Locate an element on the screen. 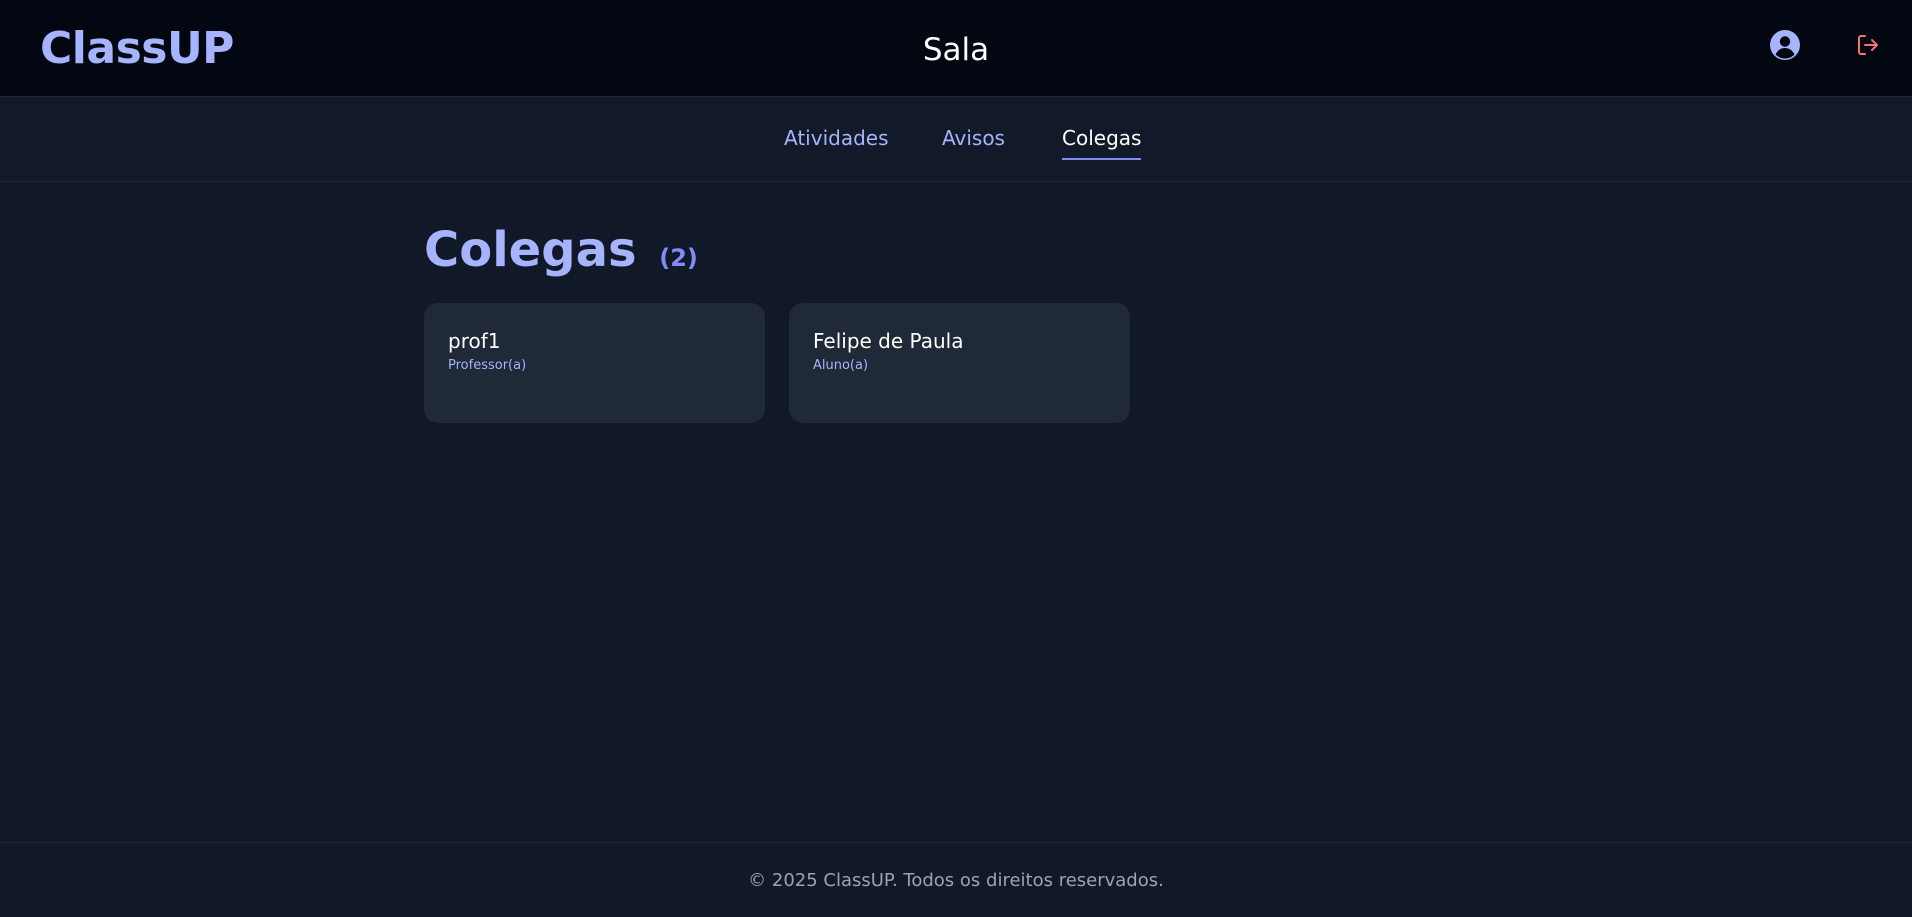 The height and width of the screenshot is (917, 1912). room-tabs: Atividades Avisos Colegas is located at coordinates (956, 139).